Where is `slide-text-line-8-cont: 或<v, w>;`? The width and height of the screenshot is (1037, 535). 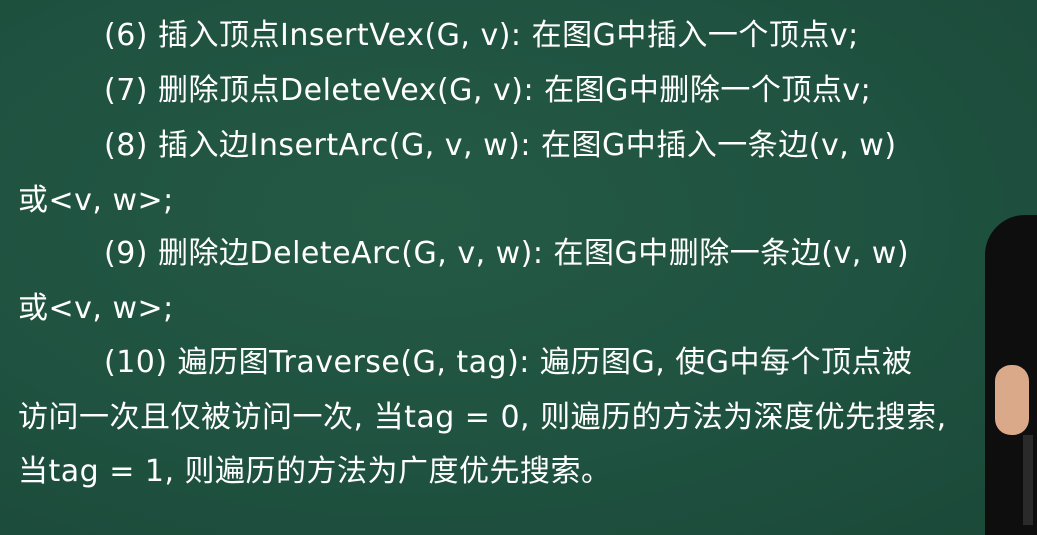
slide-text-line-8-cont: 或<v, w>; is located at coordinates (96, 200).